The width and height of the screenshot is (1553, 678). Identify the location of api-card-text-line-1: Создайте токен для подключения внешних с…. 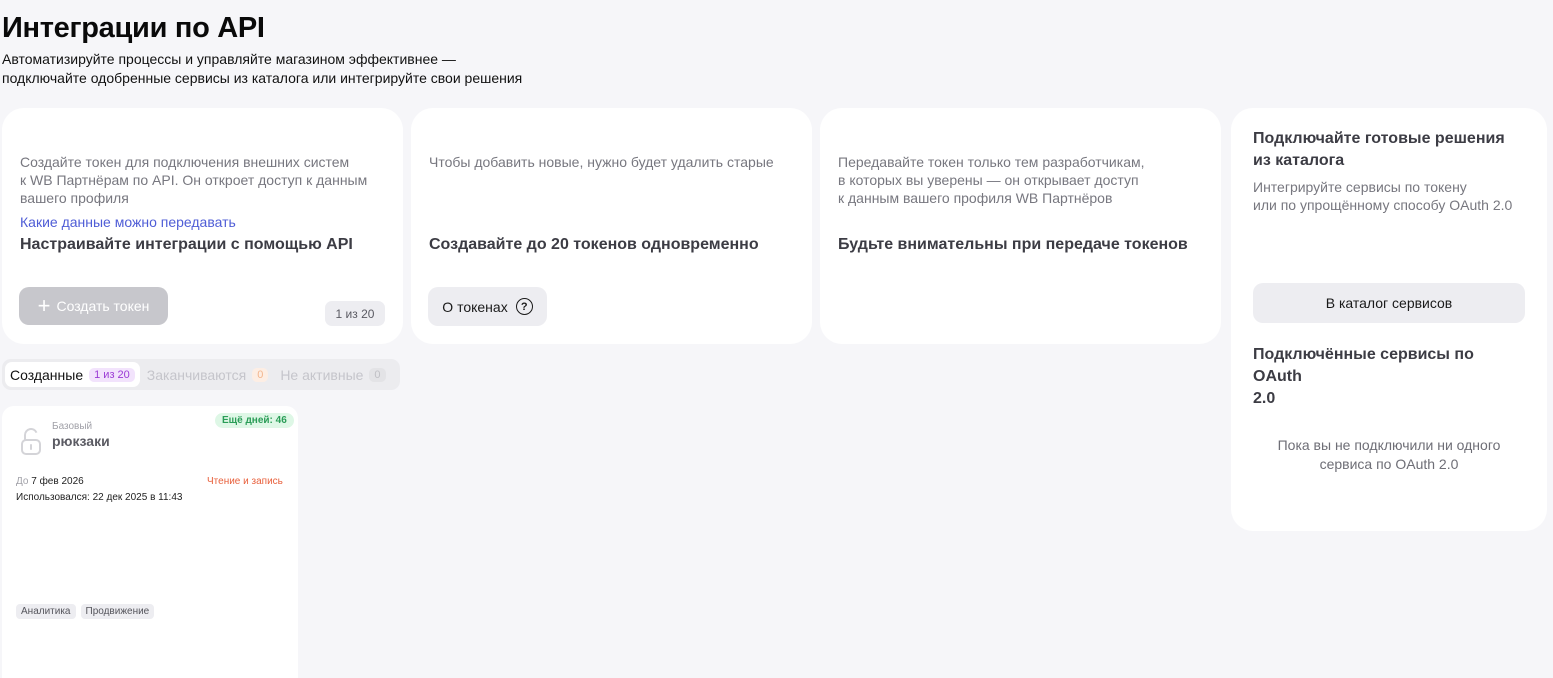
(185, 162).